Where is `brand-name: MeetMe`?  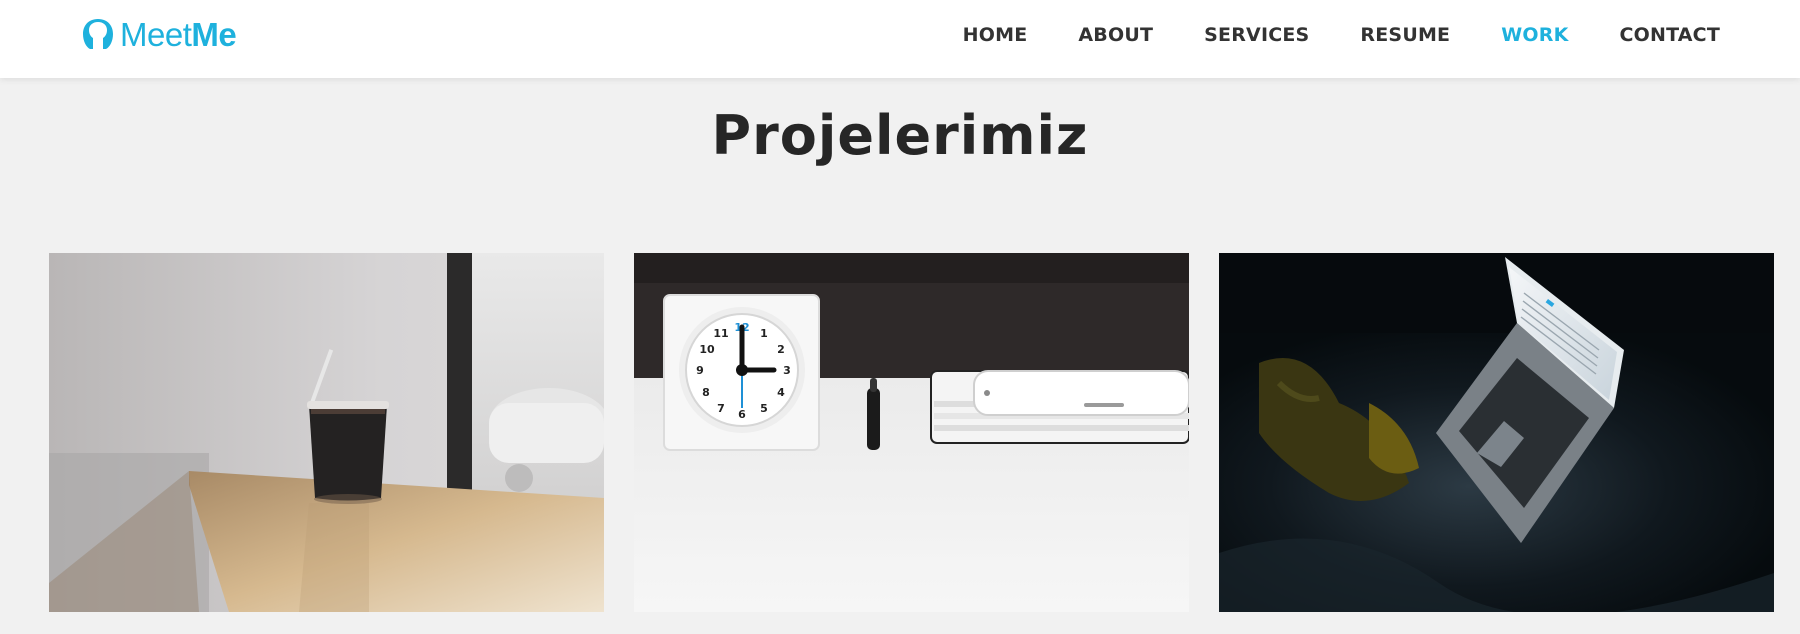 brand-name: MeetMe is located at coordinates (178, 34).